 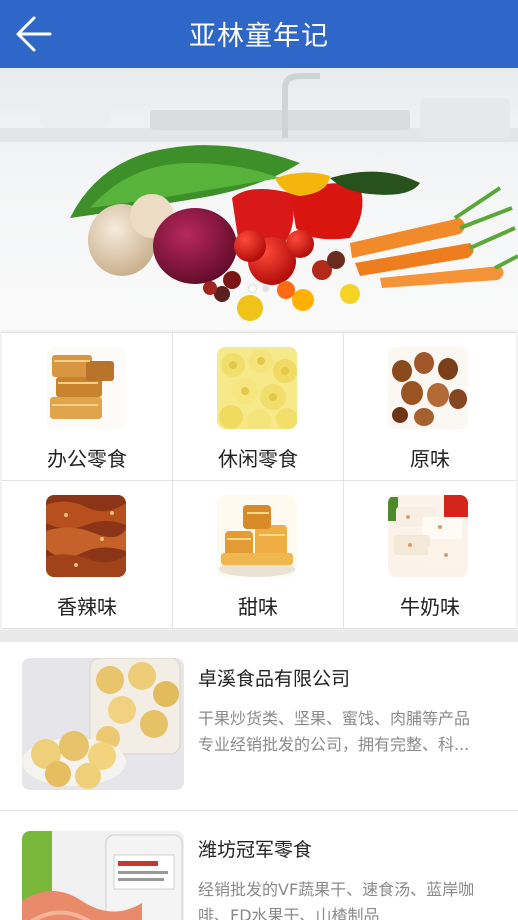 I want to click on category-original-flavor: 原味, so click(x=430, y=407).